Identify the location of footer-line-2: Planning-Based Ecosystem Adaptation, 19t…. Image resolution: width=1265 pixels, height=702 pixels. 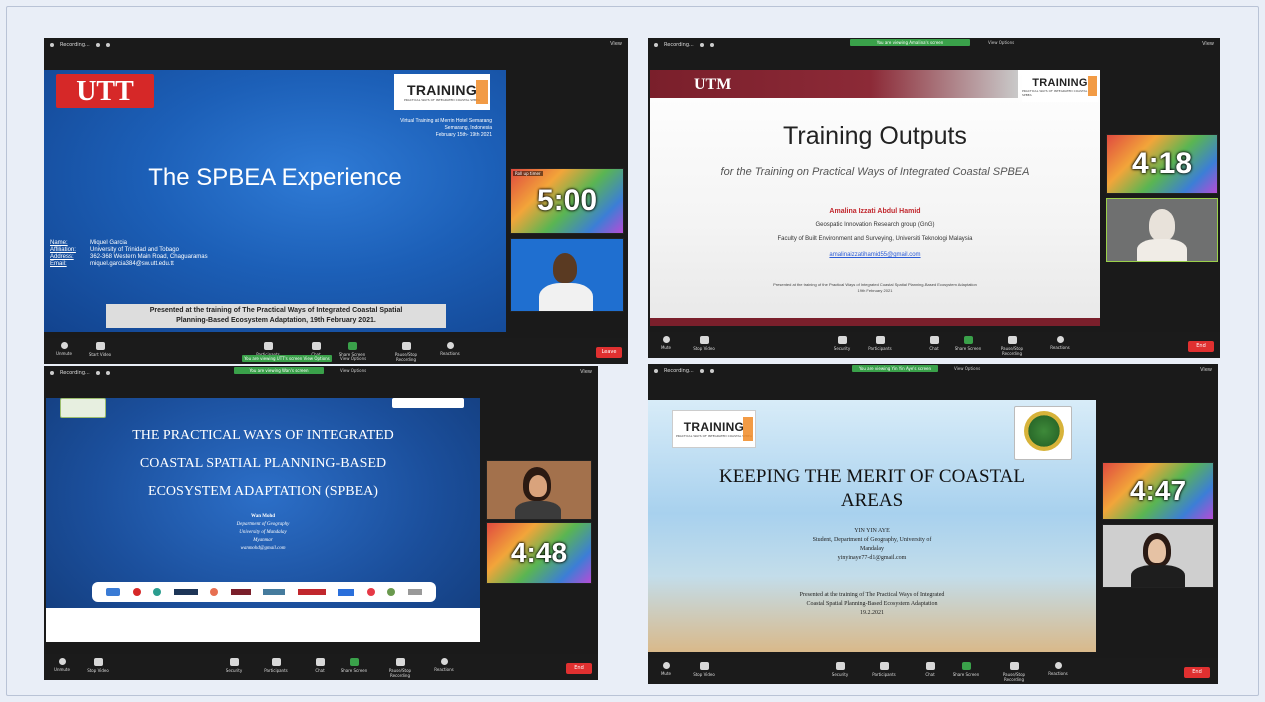
(276, 320).